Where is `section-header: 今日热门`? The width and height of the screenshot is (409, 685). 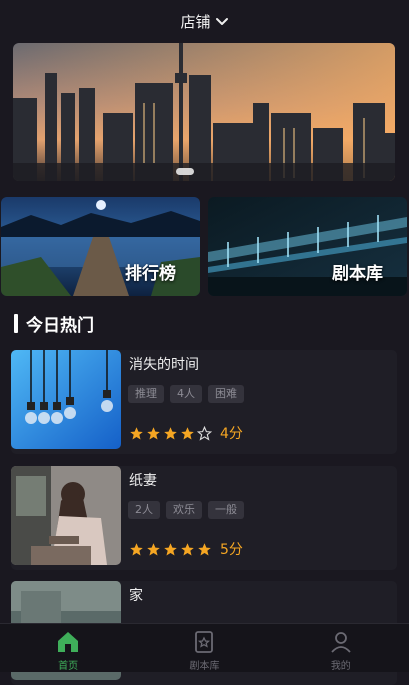 section-header: 今日热门 is located at coordinates (54, 323).